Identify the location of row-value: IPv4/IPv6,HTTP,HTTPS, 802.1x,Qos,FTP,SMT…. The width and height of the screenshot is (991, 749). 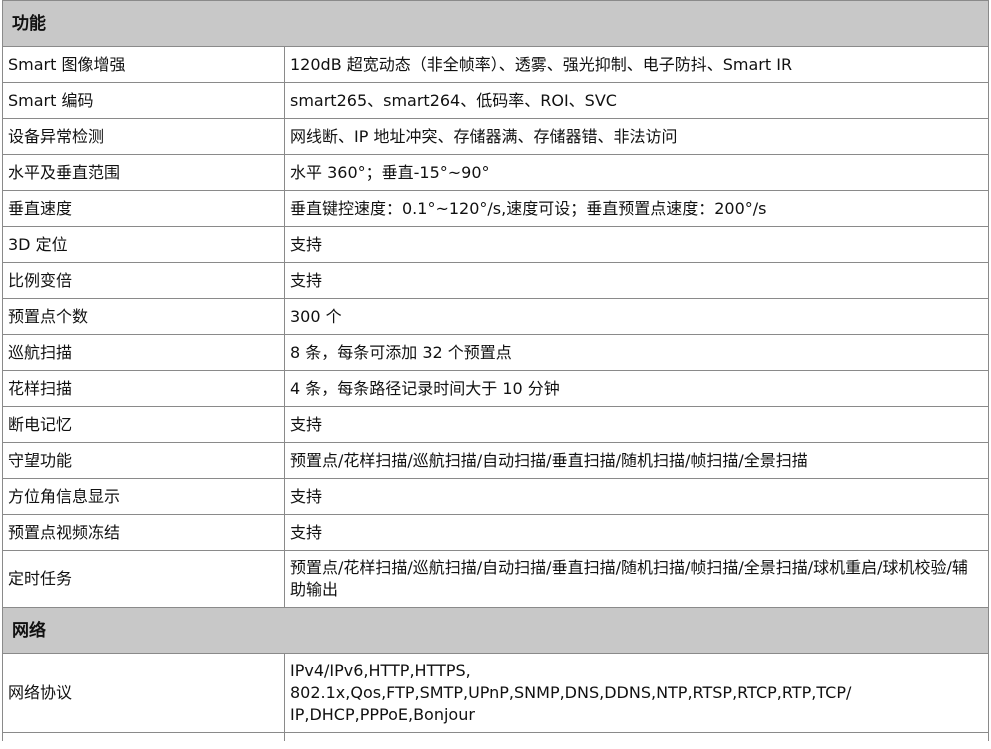
(636, 693).